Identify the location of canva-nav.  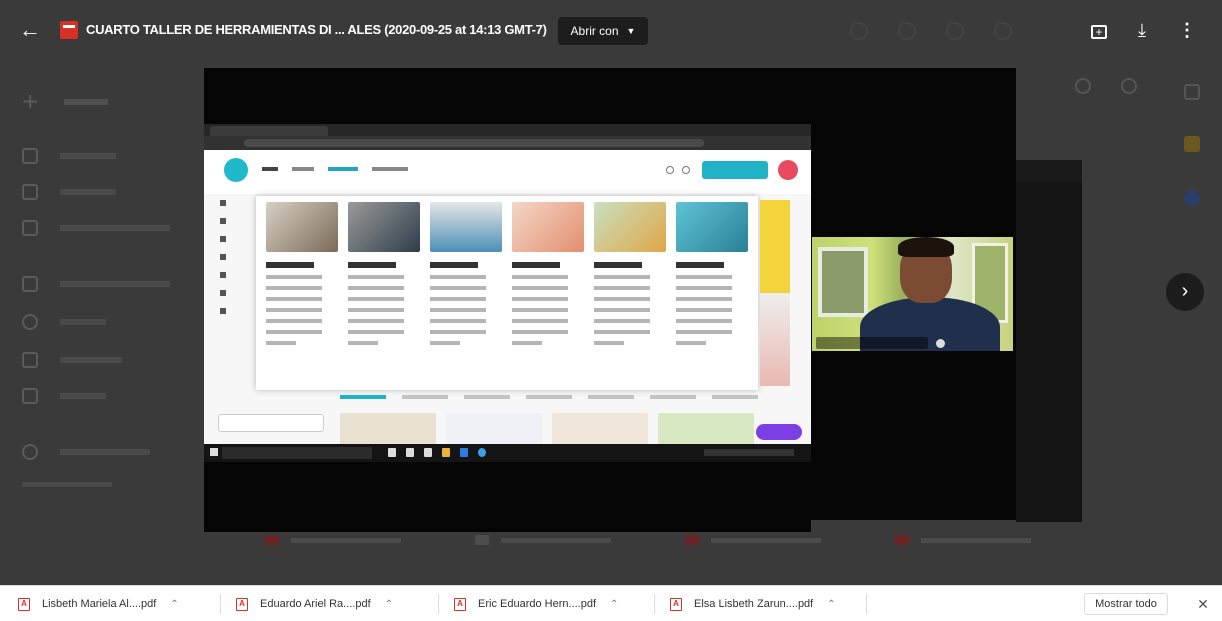
(335, 168).